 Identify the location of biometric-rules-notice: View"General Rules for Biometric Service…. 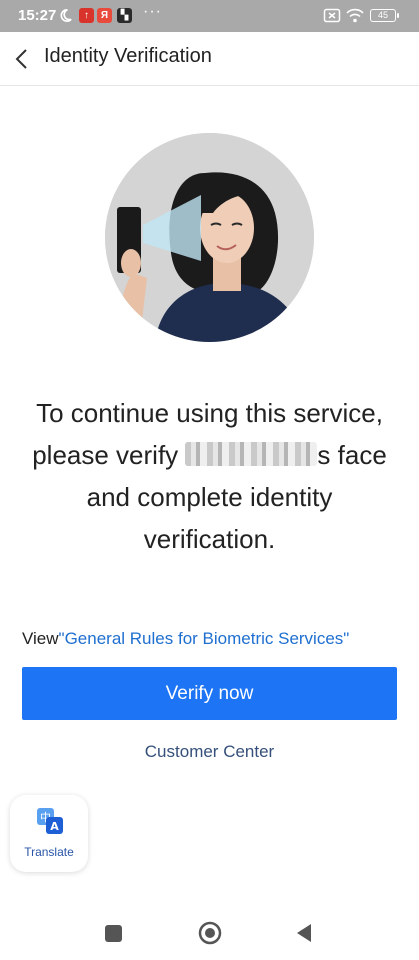
(185, 639).